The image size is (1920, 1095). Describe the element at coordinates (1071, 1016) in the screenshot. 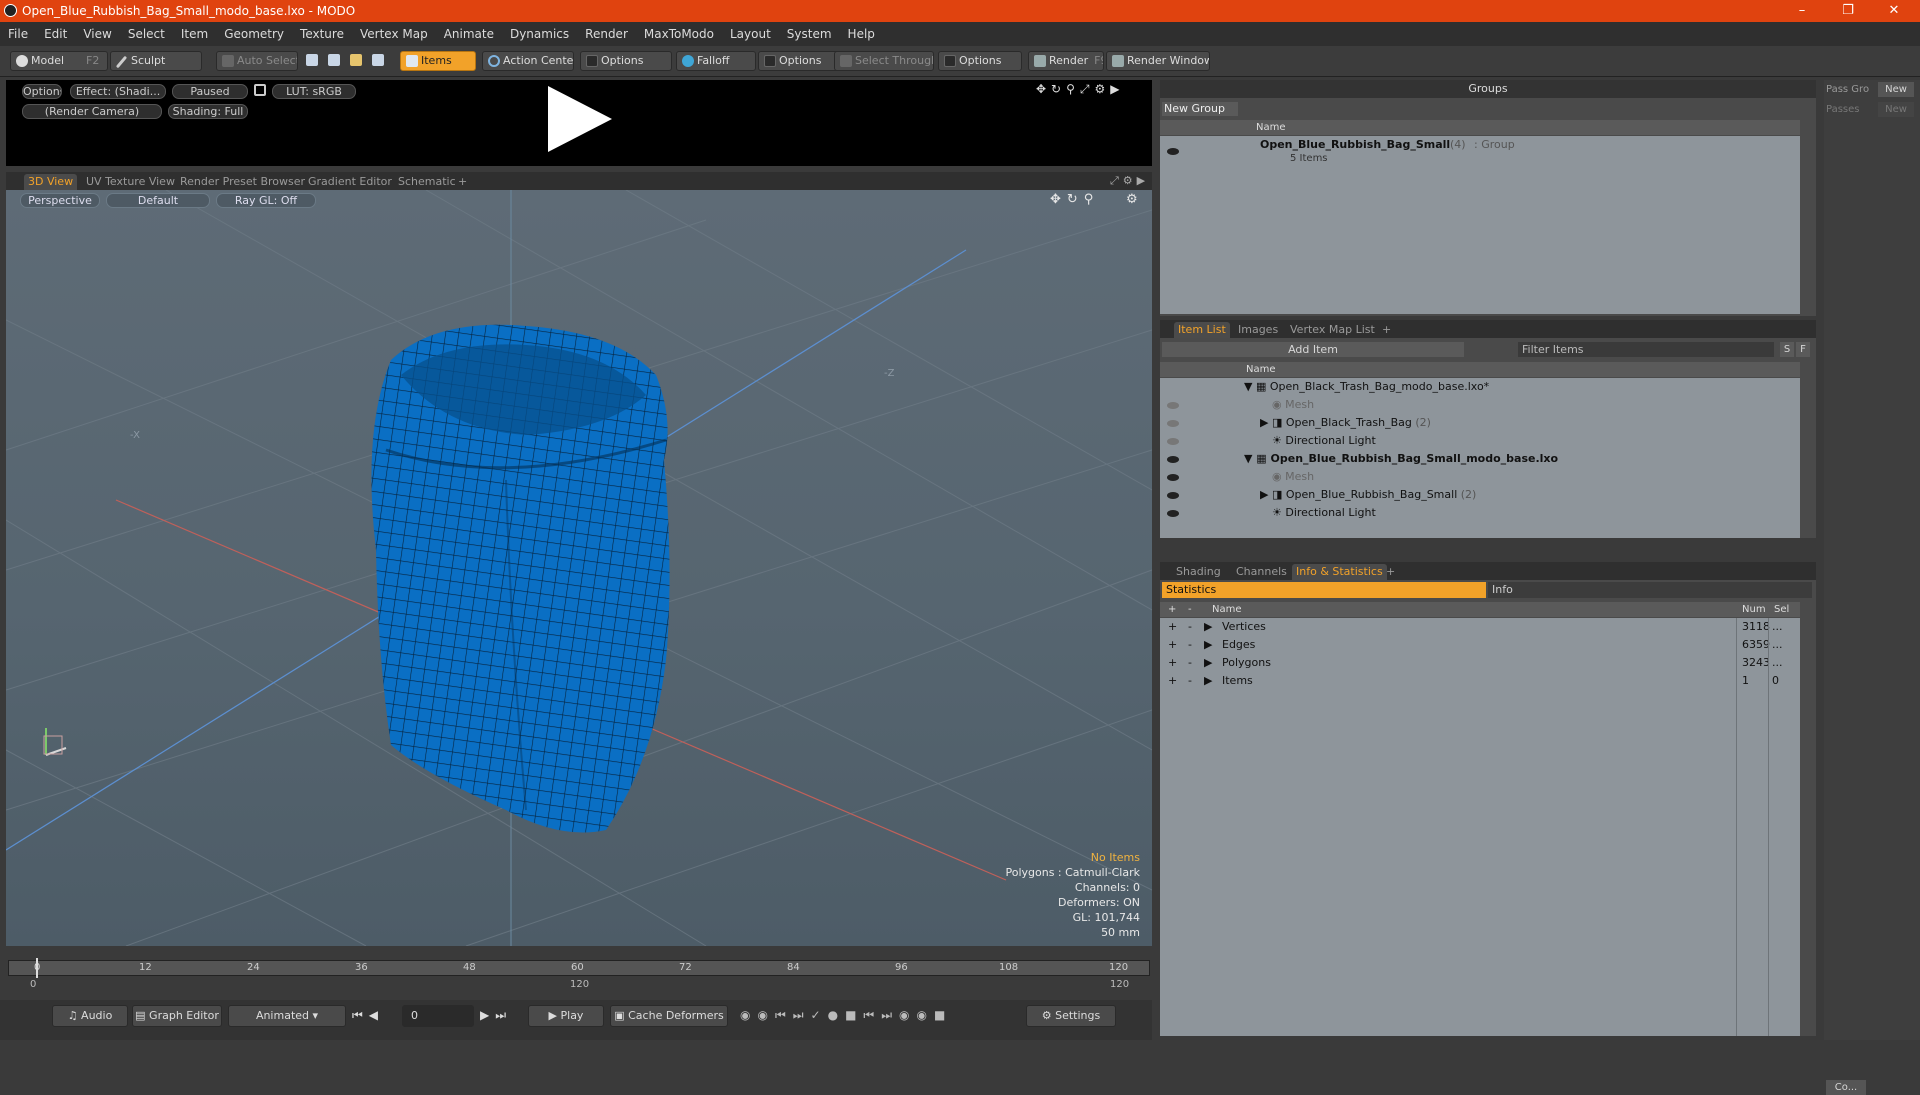

I see `settings-button: ⚙ Settings` at that location.